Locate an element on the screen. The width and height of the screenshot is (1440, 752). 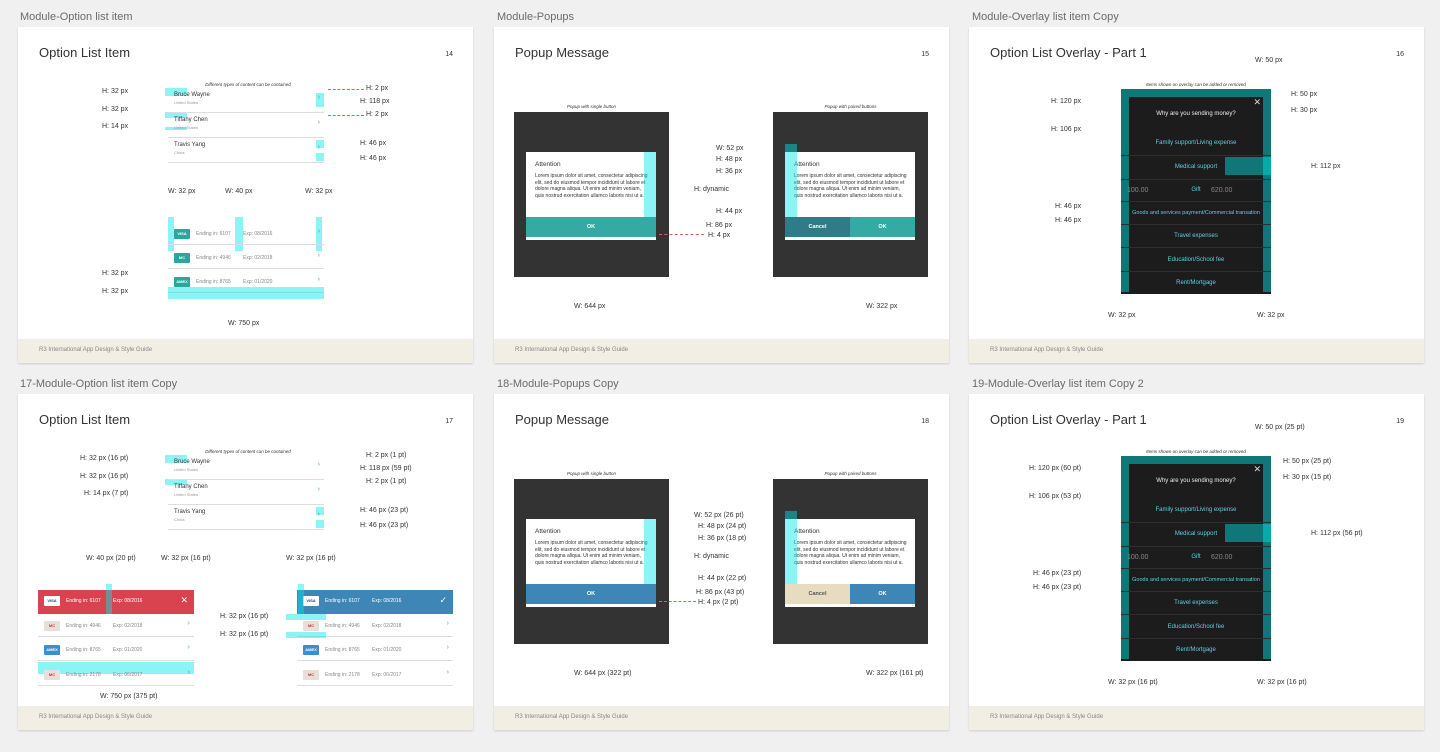
dim-label: H: 46 px is located at coordinates (373, 158).